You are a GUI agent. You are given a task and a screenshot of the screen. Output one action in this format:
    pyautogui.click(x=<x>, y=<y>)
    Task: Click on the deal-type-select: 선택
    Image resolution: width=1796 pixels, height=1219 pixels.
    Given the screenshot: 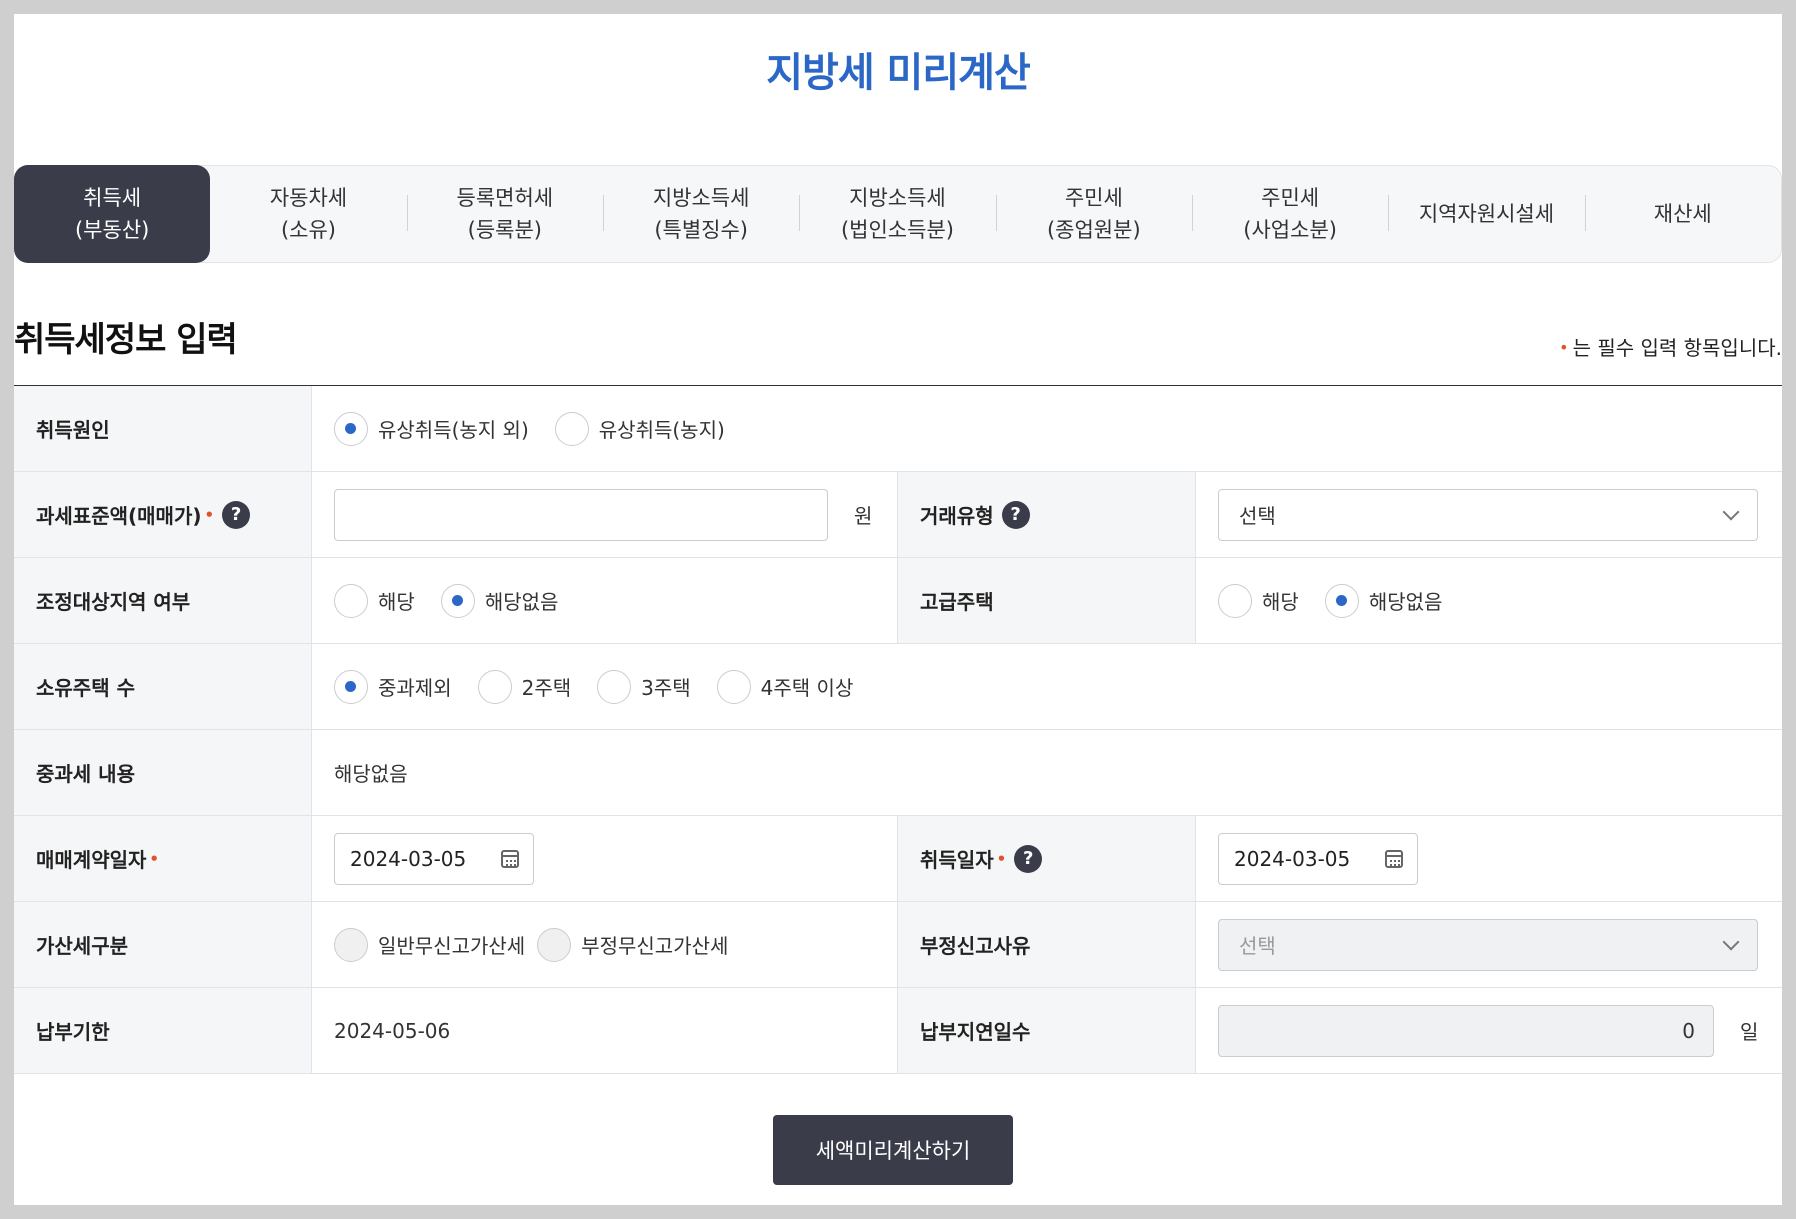 What is the action you would take?
    pyautogui.click(x=1488, y=514)
    